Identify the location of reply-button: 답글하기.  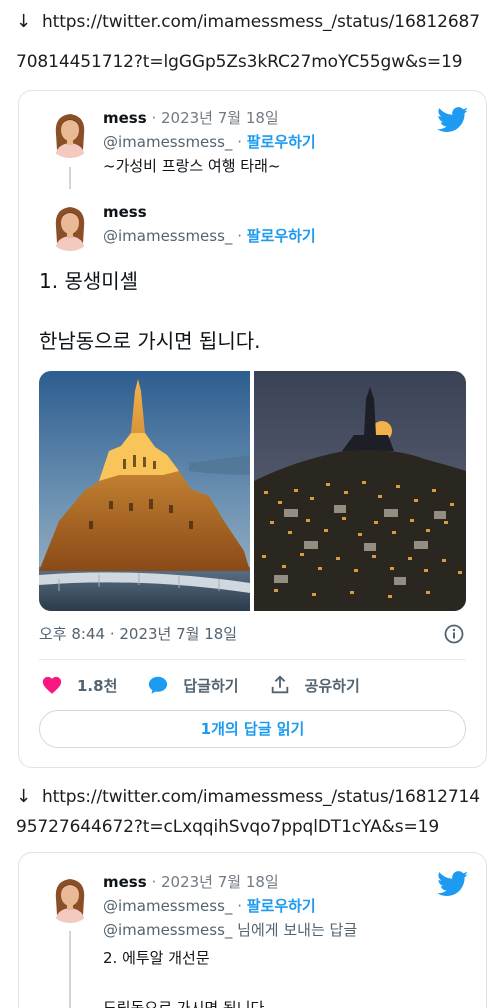
(193, 685).